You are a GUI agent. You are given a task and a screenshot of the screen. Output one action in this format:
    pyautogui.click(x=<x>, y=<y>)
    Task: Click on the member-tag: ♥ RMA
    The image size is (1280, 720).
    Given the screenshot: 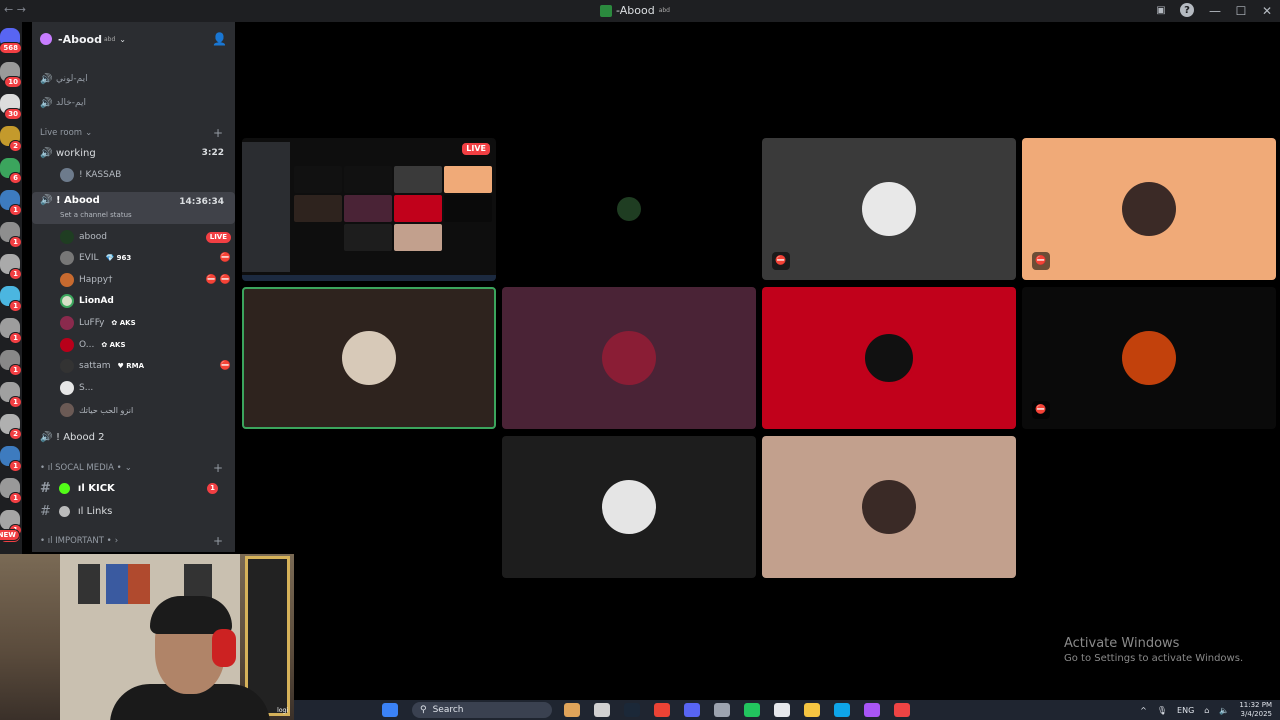 What is the action you would take?
    pyautogui.click(x=131, y=366)
    